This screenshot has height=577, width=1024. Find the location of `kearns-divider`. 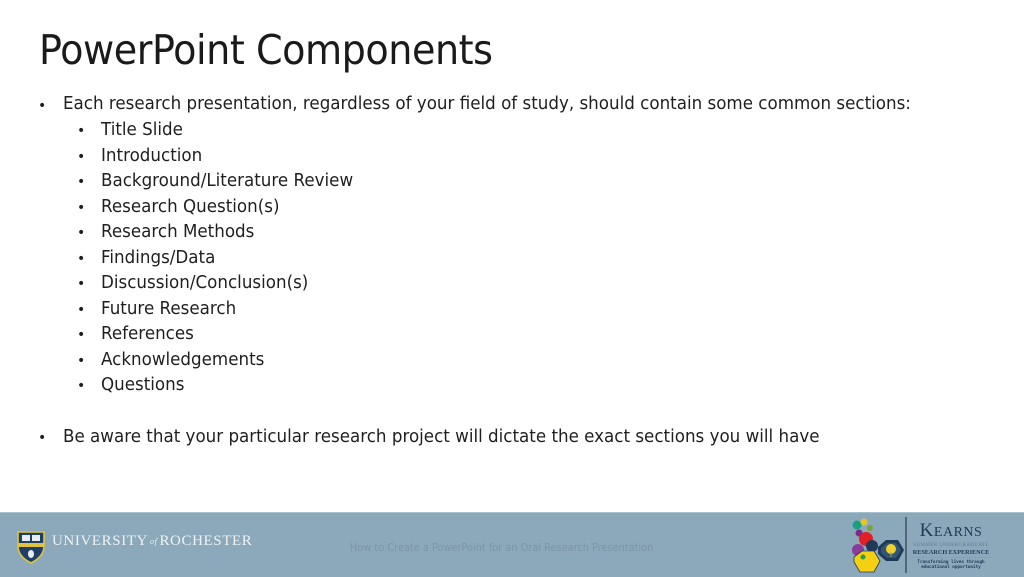

kearns-divider is located at coordinates (906, 545).